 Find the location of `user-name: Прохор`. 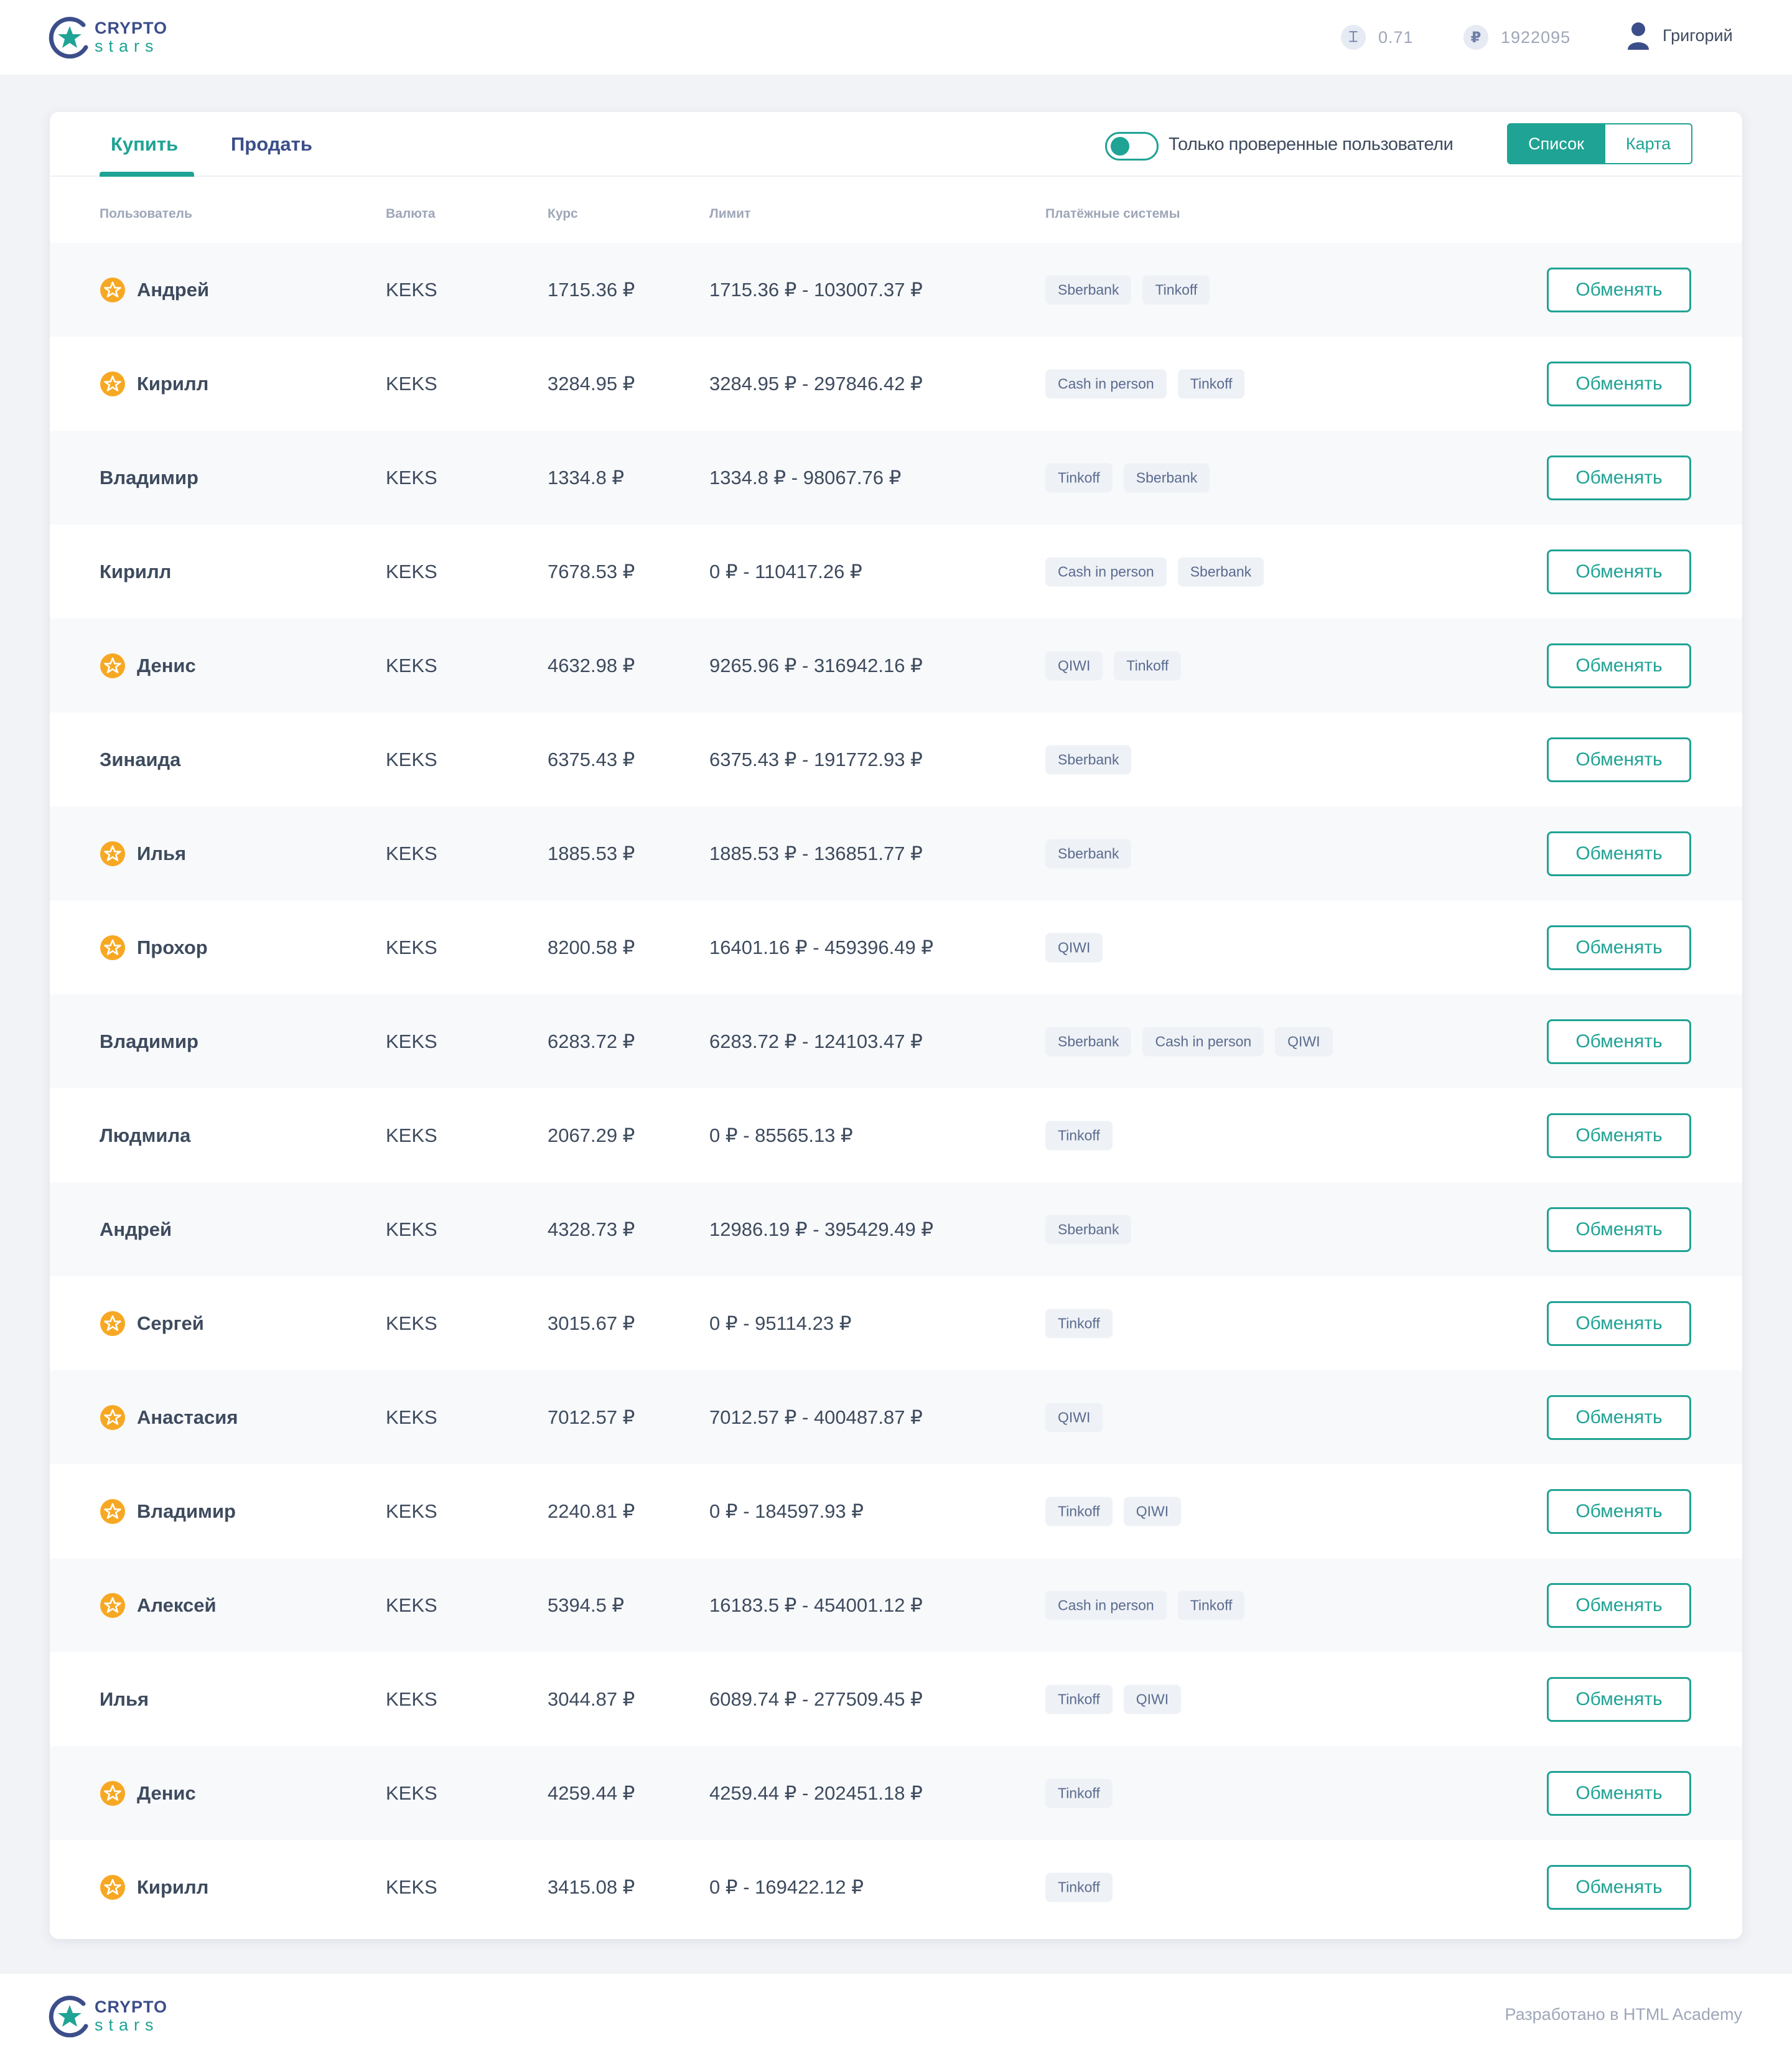

user-name: Прохор is located at coordinates (173, 947).